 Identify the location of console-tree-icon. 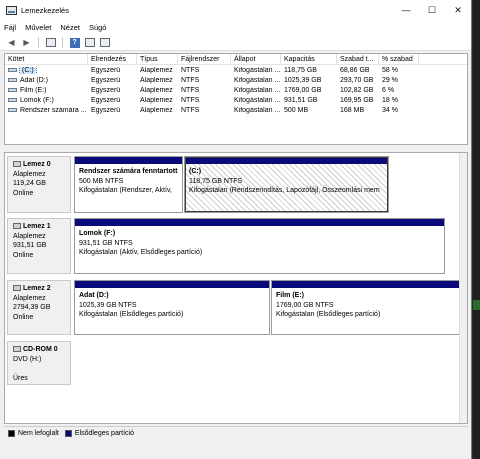
(50, 42).